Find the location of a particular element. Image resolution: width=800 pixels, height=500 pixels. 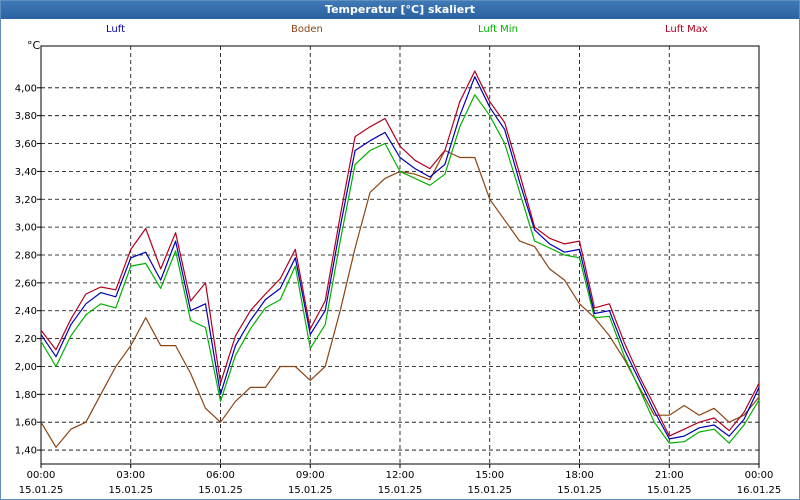

x-tick-label-time: 03:00 is located at coordinates (130, 475).